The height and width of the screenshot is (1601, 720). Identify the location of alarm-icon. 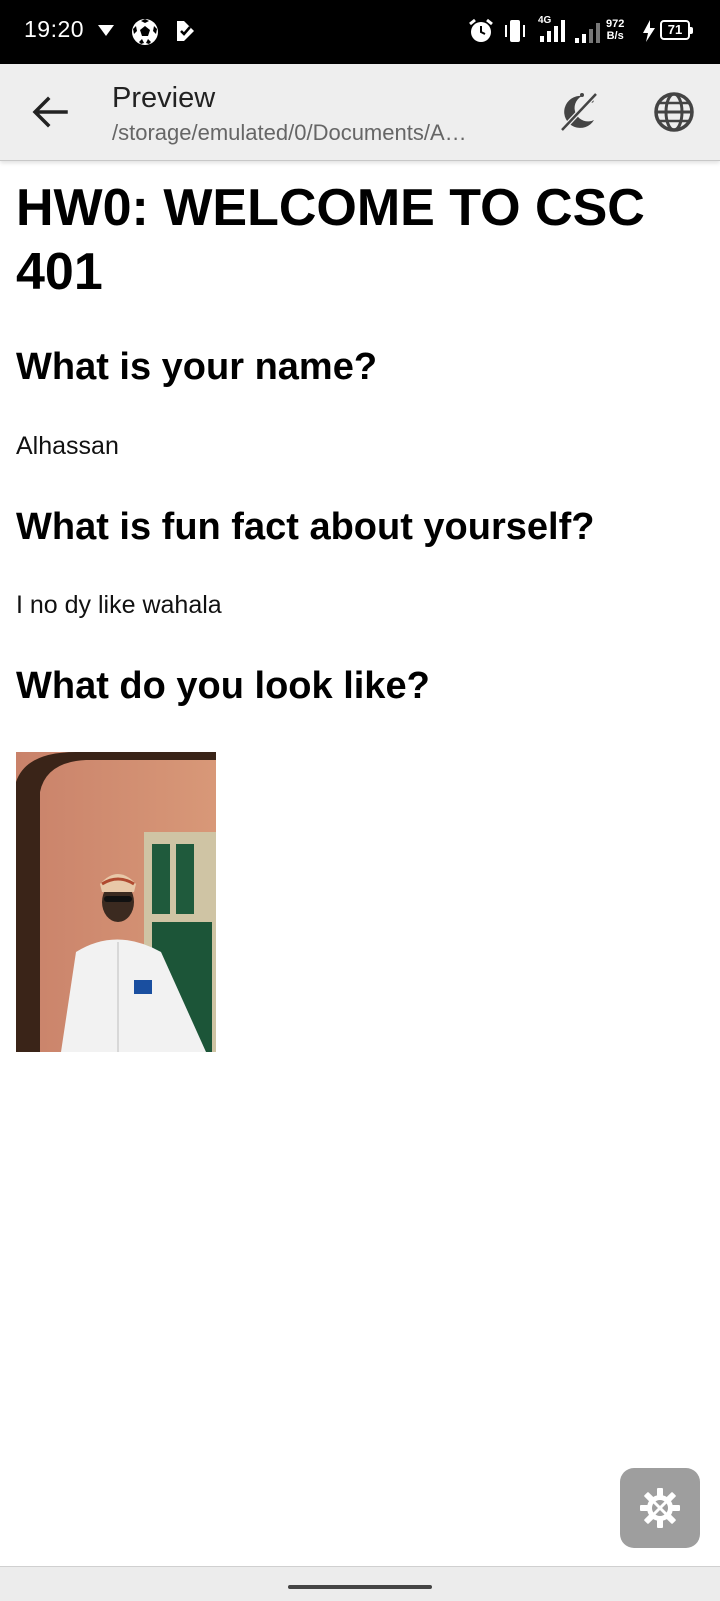
(481, 33).